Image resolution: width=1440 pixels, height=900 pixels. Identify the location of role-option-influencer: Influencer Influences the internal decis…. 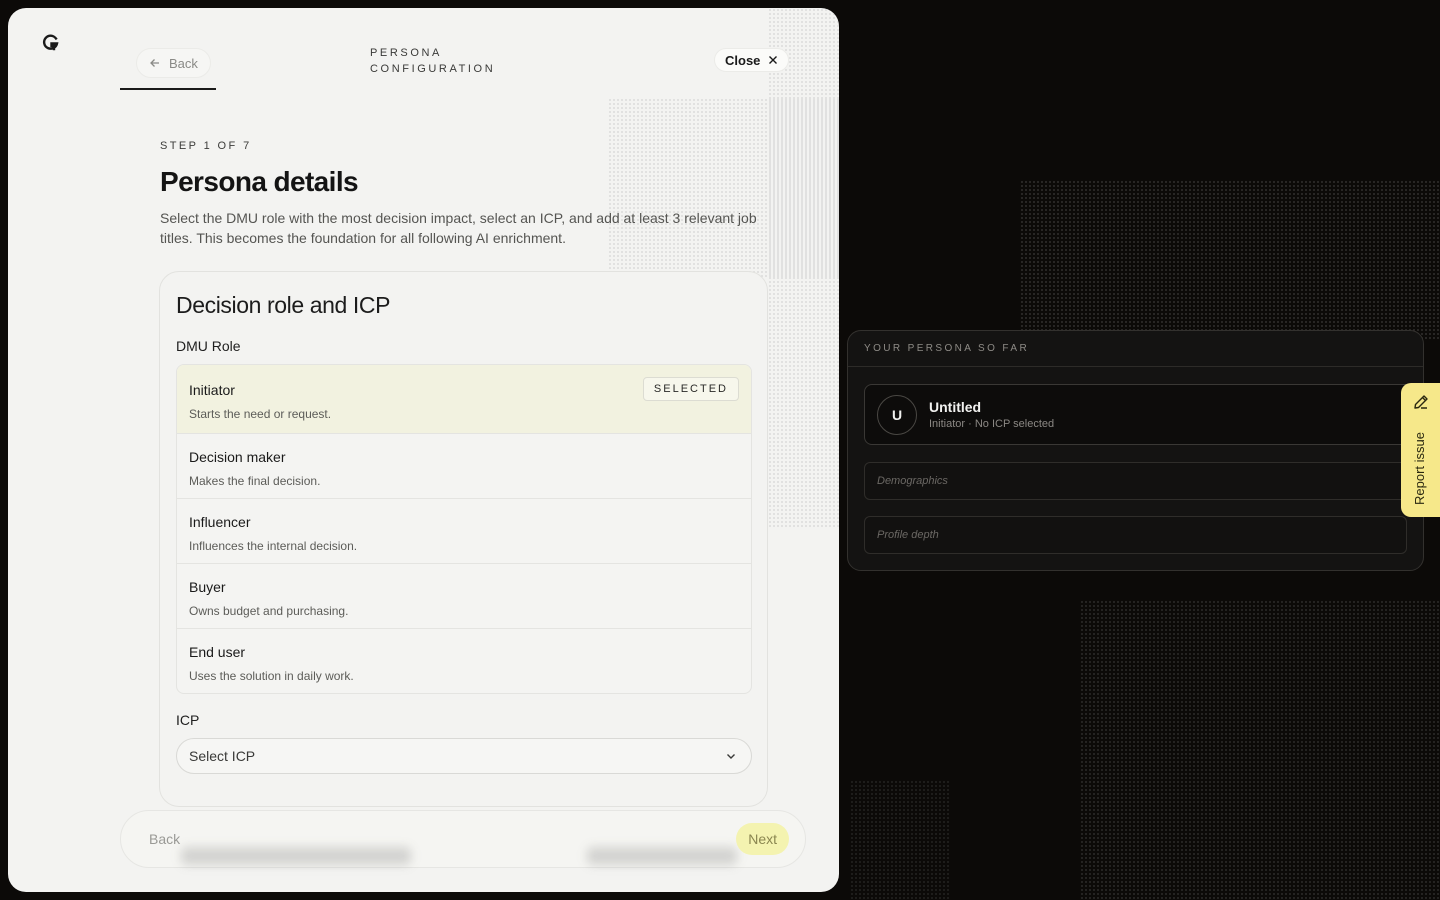
(464, 531).